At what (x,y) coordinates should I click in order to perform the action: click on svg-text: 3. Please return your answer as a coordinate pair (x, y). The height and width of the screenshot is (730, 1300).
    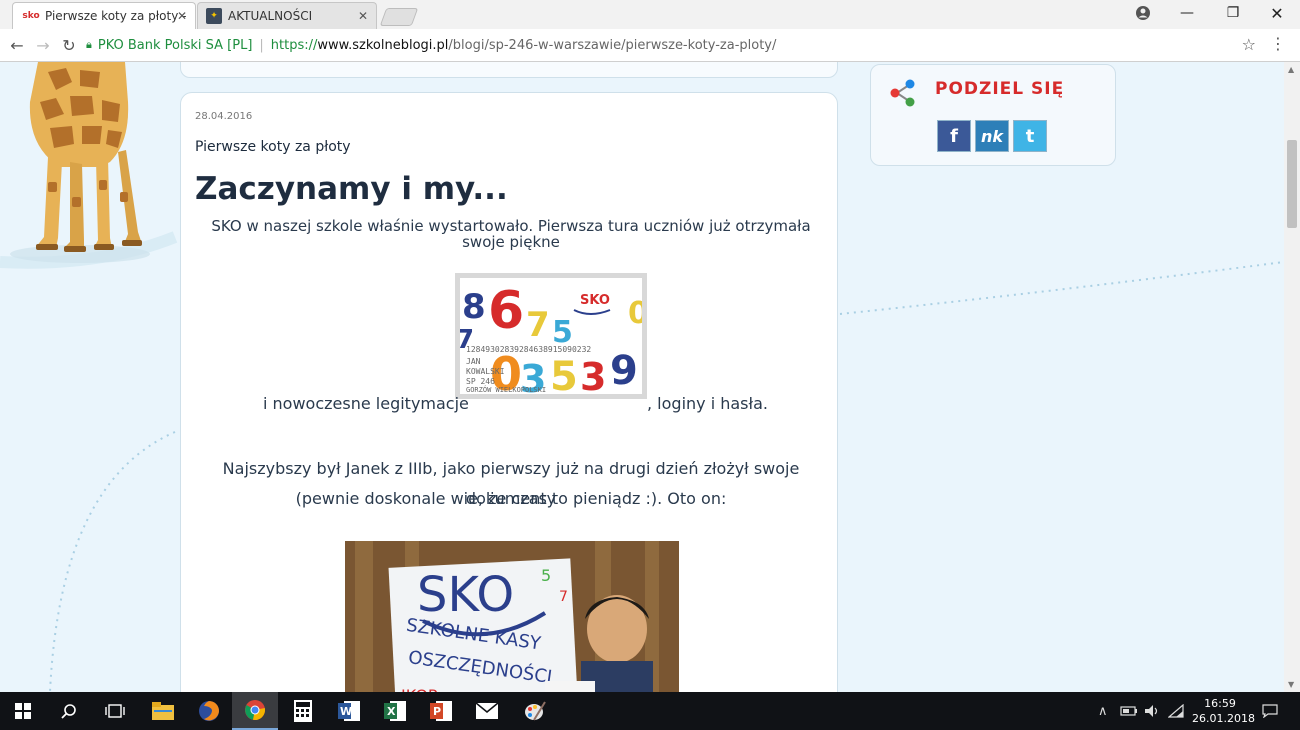
    Looking at the image, I should click on (593, 374).